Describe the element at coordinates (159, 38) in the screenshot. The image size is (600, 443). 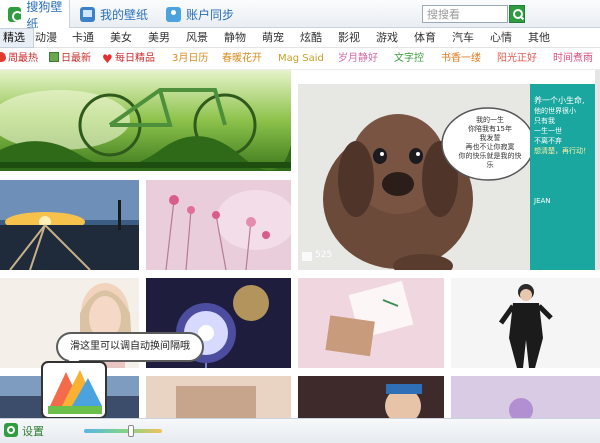
I see `category-handsome: 美男` at that location.